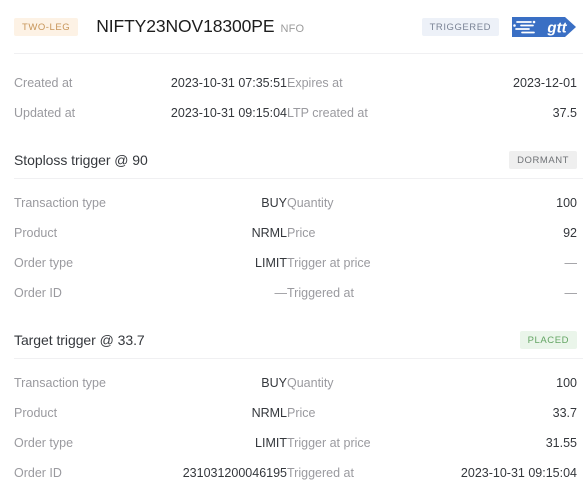  Describe the element at coordinates (564, 413) in the screenshot. I see `field-value: 33.7` at that location.